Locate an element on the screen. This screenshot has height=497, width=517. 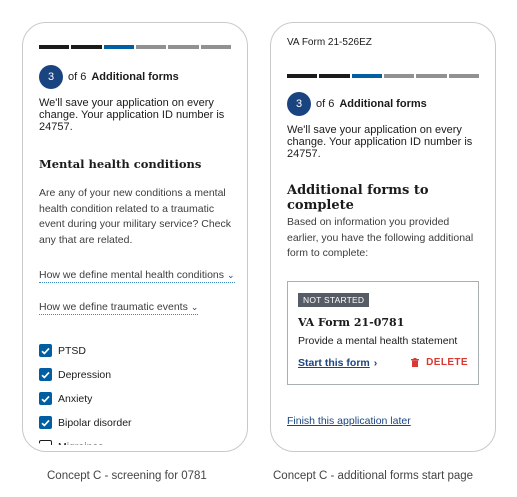
start-form-link: Start this form › is located at coordinates (337, 363).